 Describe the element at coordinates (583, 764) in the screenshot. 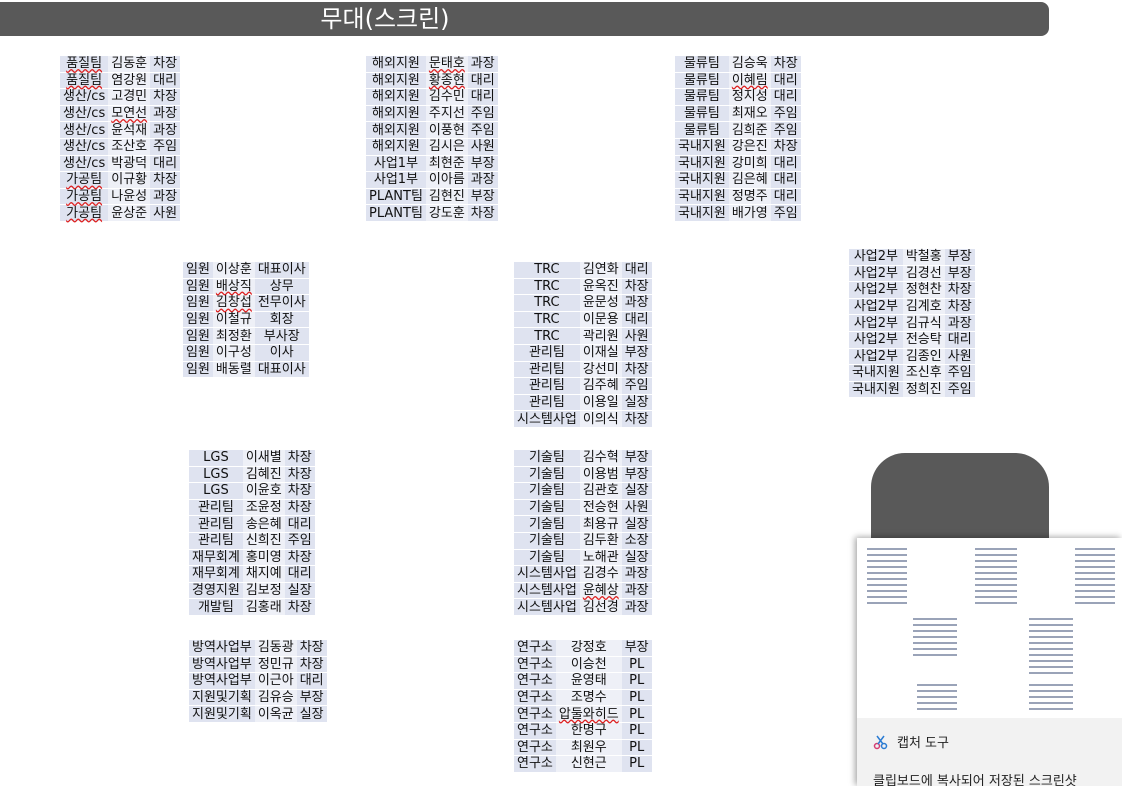

I see `seat-row: 연구소 신현근 PL` at that location.